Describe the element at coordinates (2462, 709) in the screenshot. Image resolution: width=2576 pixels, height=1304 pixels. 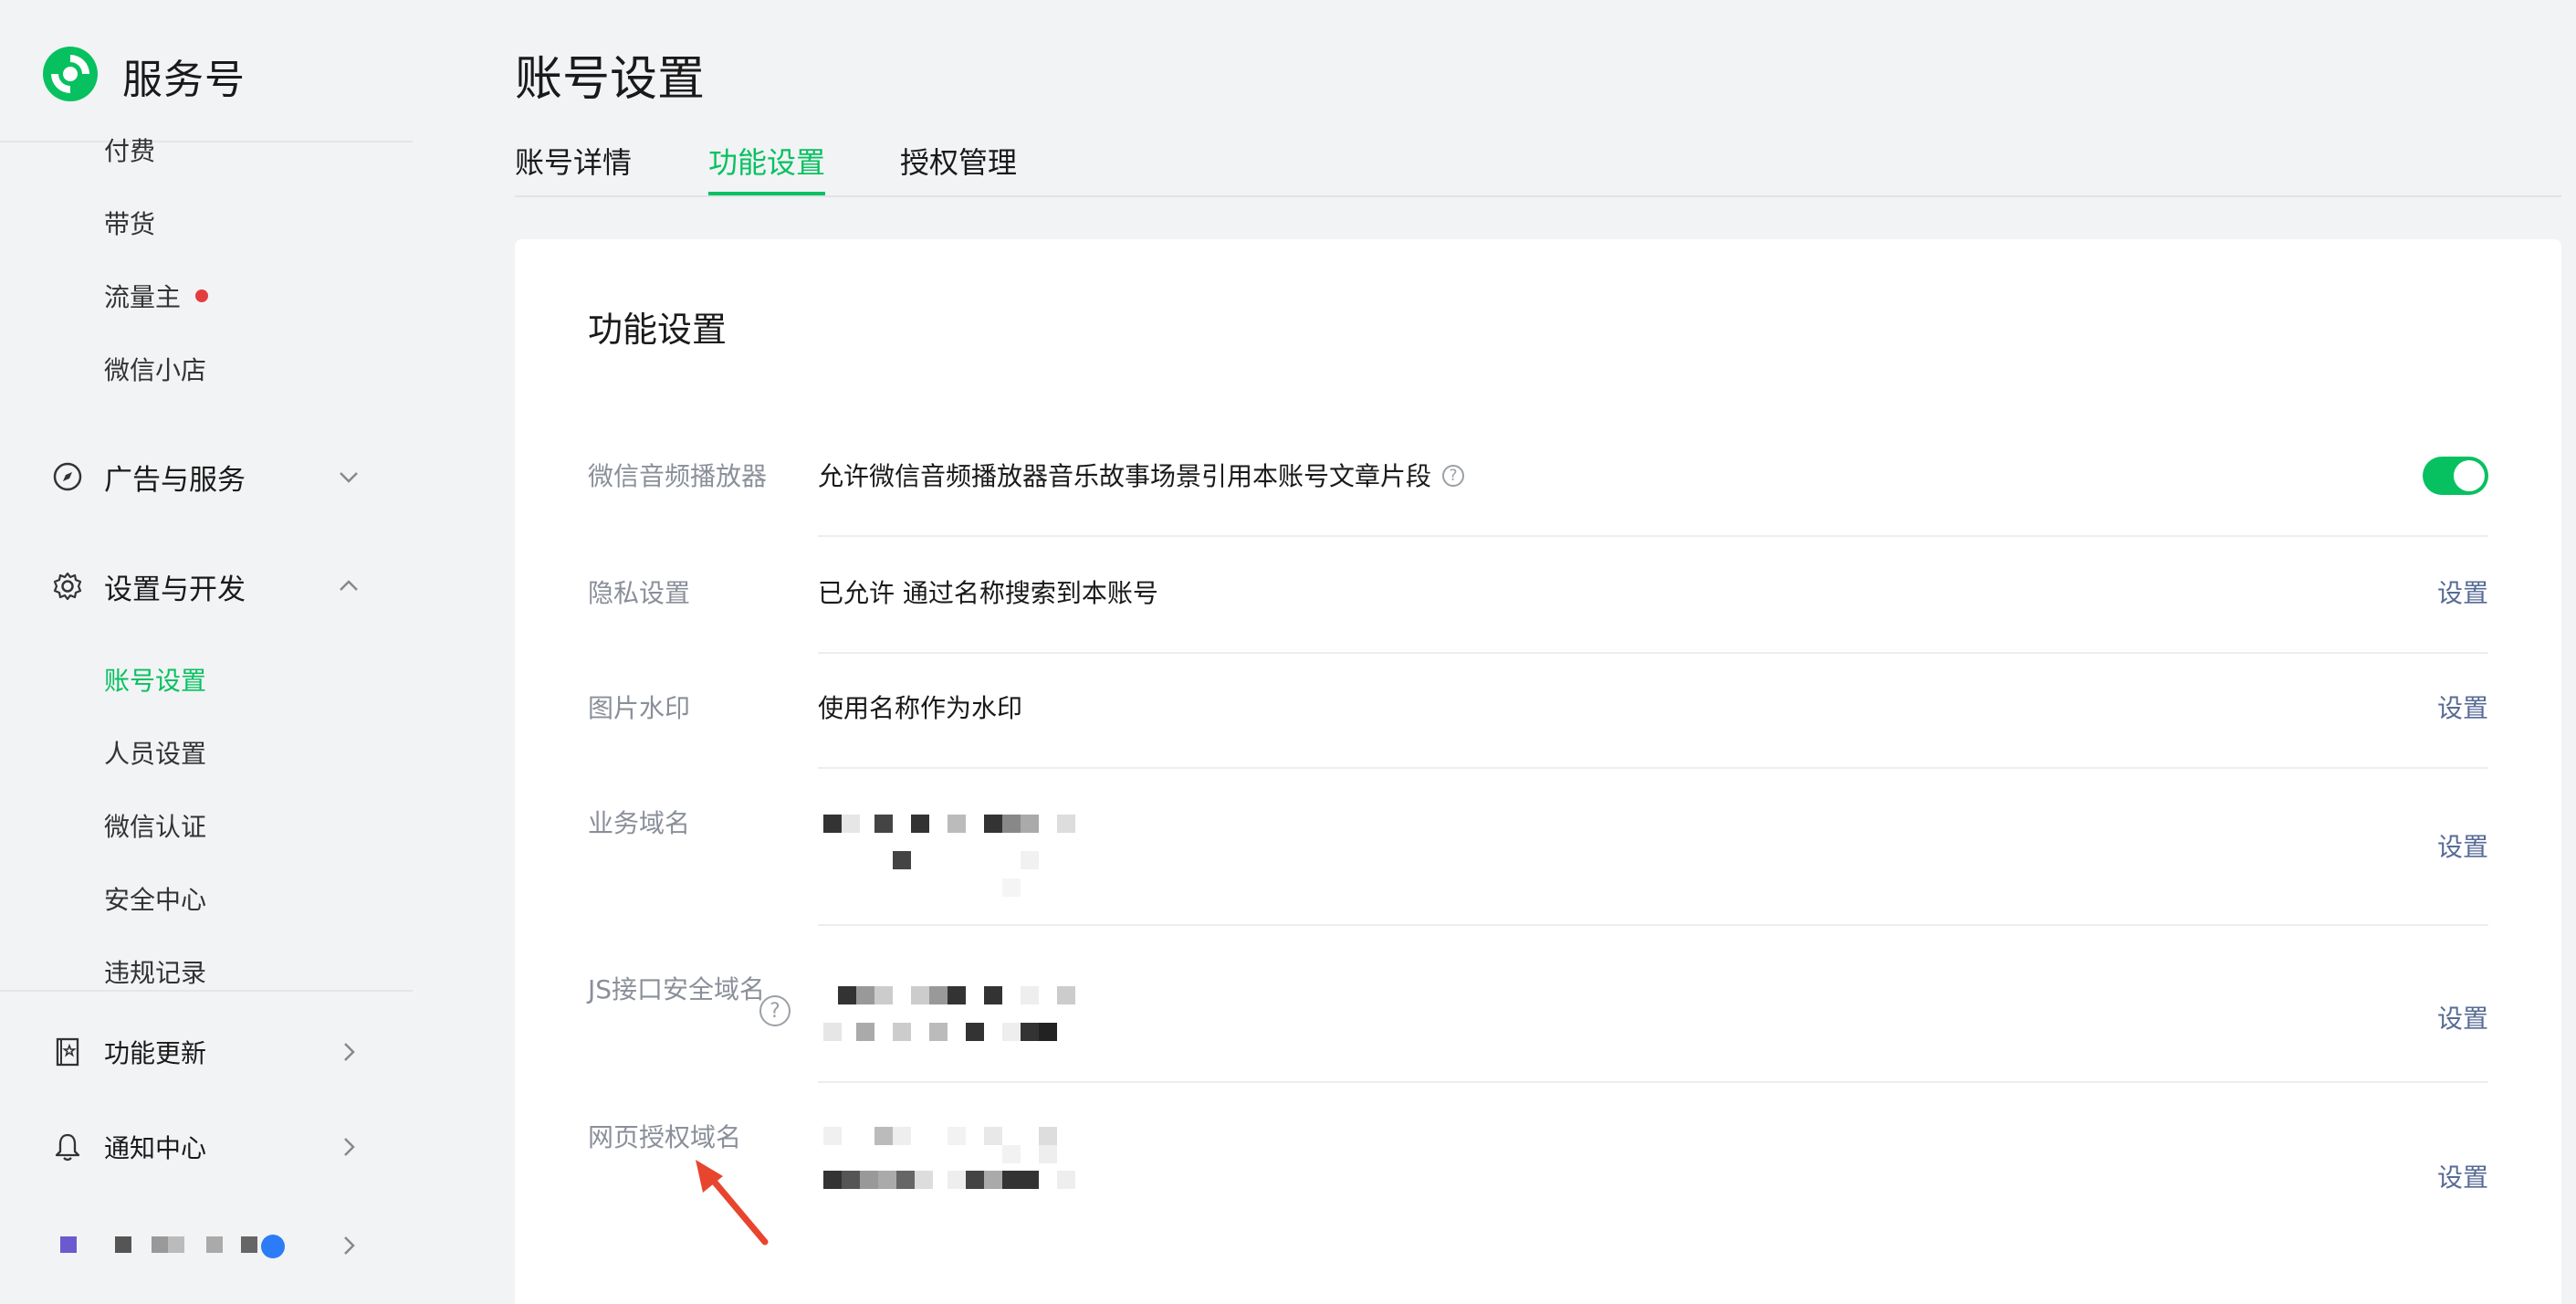
I see `watermark-settings-link: 设置` at that location.